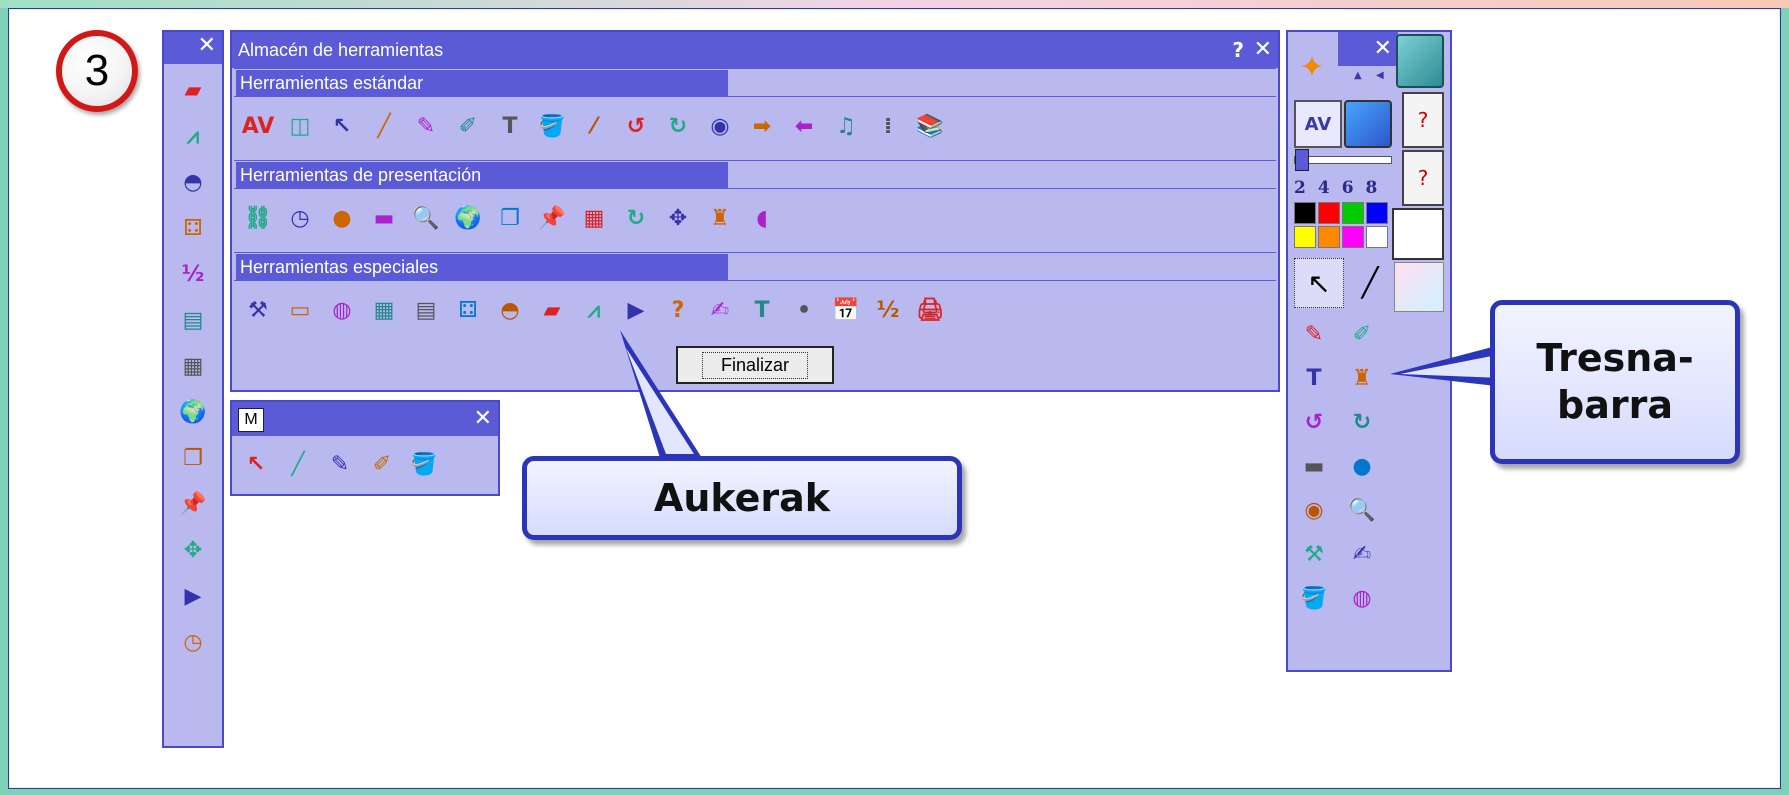 This screenshot has height=795, width=1789. What do you see at coordinates (193, 596) in the screenshot?
I see `left-toolbar-tool-icon: ▶` at bounding box center [193, 596].